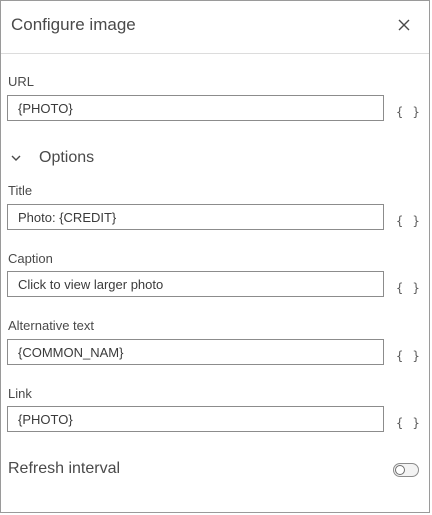 This screenshot has height=515, width=432. What do you see at coordinates (400, 470) in the screenshot?
I see `toggle-knob` at bounding box center [400, 470].